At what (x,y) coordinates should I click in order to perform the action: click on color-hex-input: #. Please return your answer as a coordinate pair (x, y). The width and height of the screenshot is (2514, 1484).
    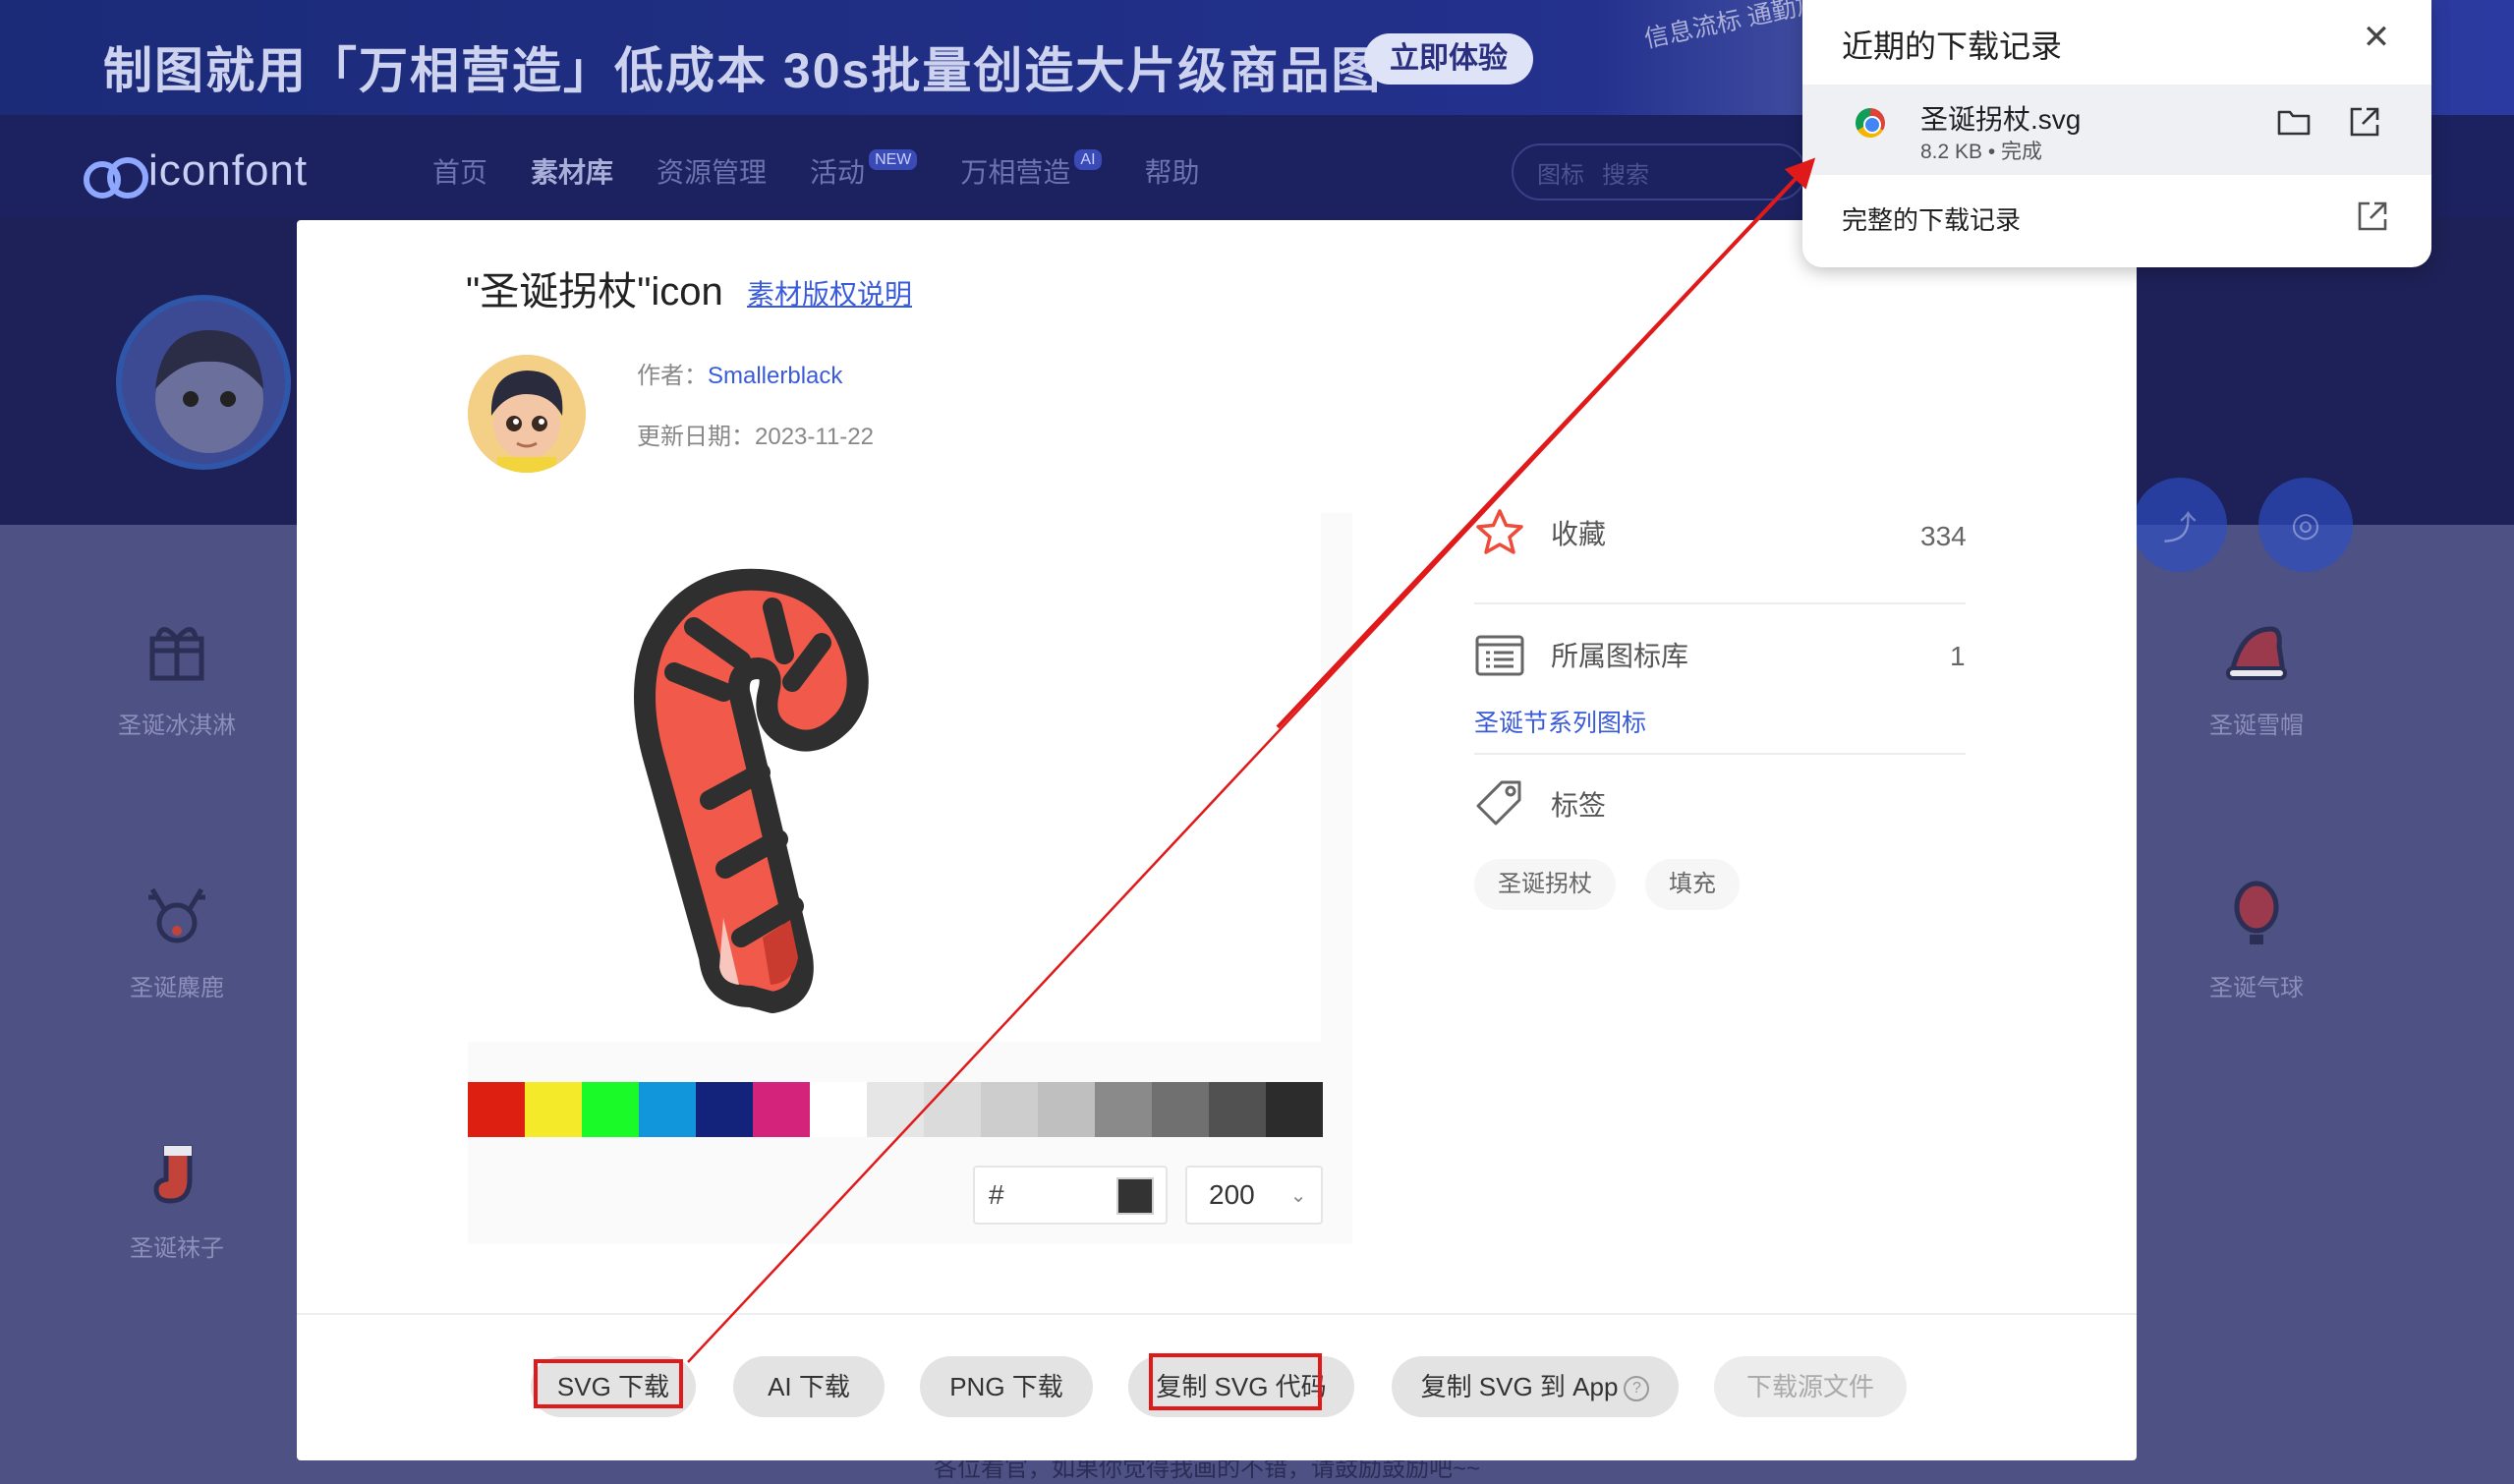
    Looking at the image, I should click on (1070, 1195).